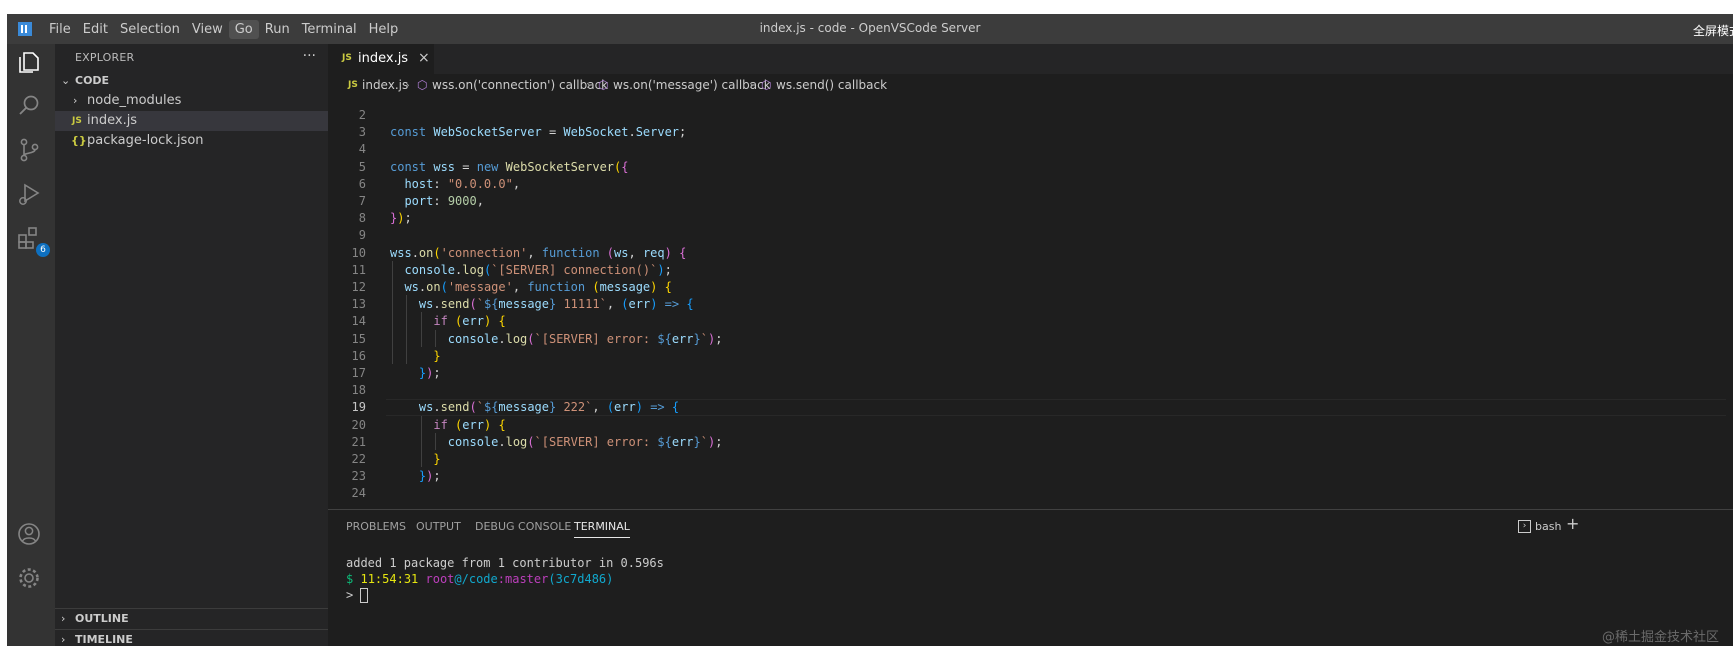  I want to click on json-file-icon: {}, so click(79, 140).